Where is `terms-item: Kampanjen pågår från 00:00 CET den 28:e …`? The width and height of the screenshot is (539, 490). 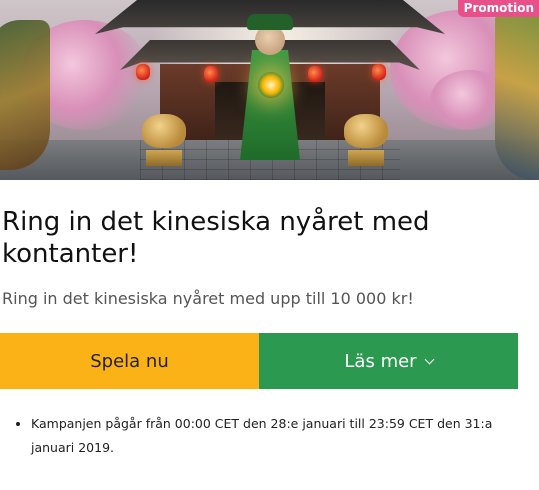 terms-item: Kampanjen pågår från 00:00 CET den 28:e … is located at coordinates (276, 436).